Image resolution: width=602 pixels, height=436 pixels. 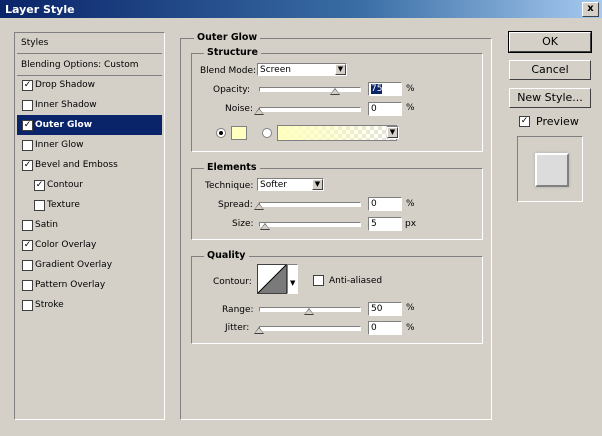 I want to click on cancel-button: Cancel, so click(x=550, y=70).